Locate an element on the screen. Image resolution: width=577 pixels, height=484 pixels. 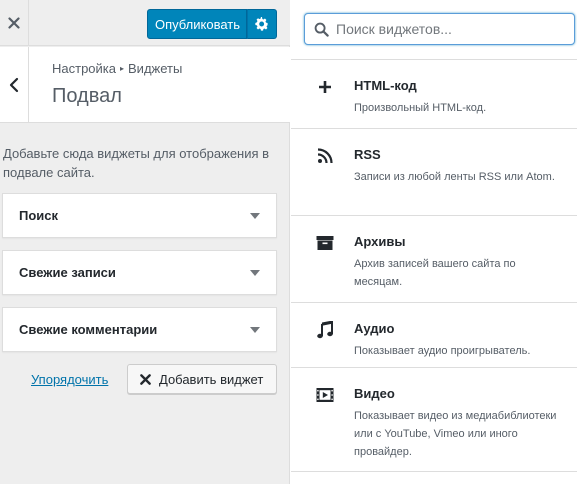
rss-icon is located at coordinates (325, 156).